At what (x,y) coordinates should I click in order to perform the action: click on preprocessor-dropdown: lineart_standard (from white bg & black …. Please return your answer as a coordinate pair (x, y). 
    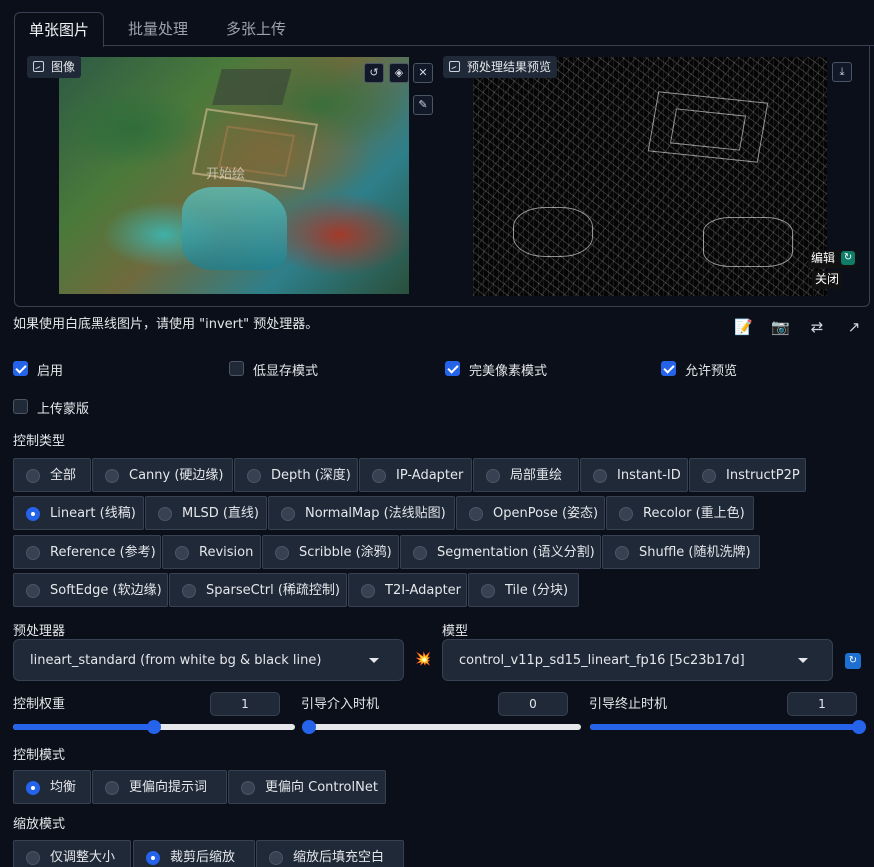
    Looking at the image, I should click on (208, 660).